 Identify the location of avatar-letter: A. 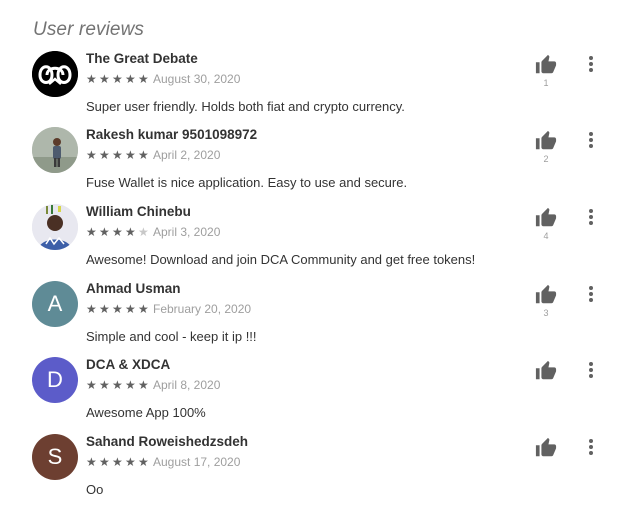
(55, 303).